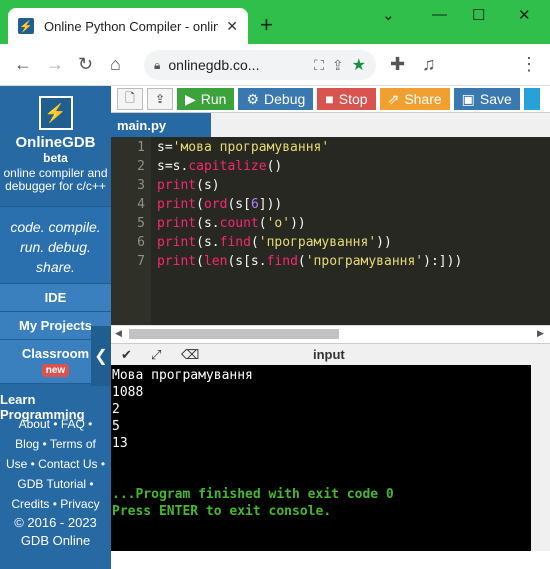 This screenshot has height=569, width=550. I want to click on stop-button: ■ Stop, so click(346, 99).